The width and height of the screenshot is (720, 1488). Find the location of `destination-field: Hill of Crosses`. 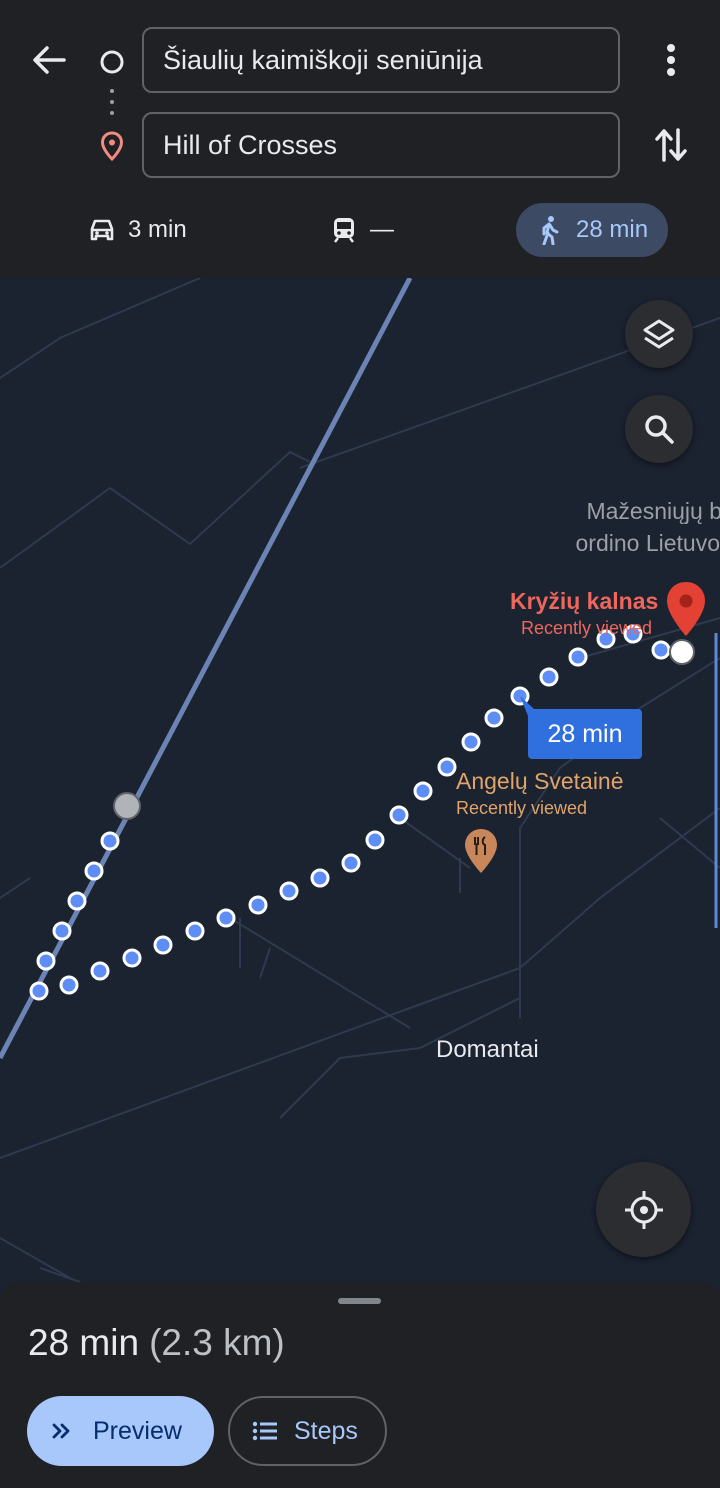

destination-field: Hill of Crosses is located at coordinates (381, 145).